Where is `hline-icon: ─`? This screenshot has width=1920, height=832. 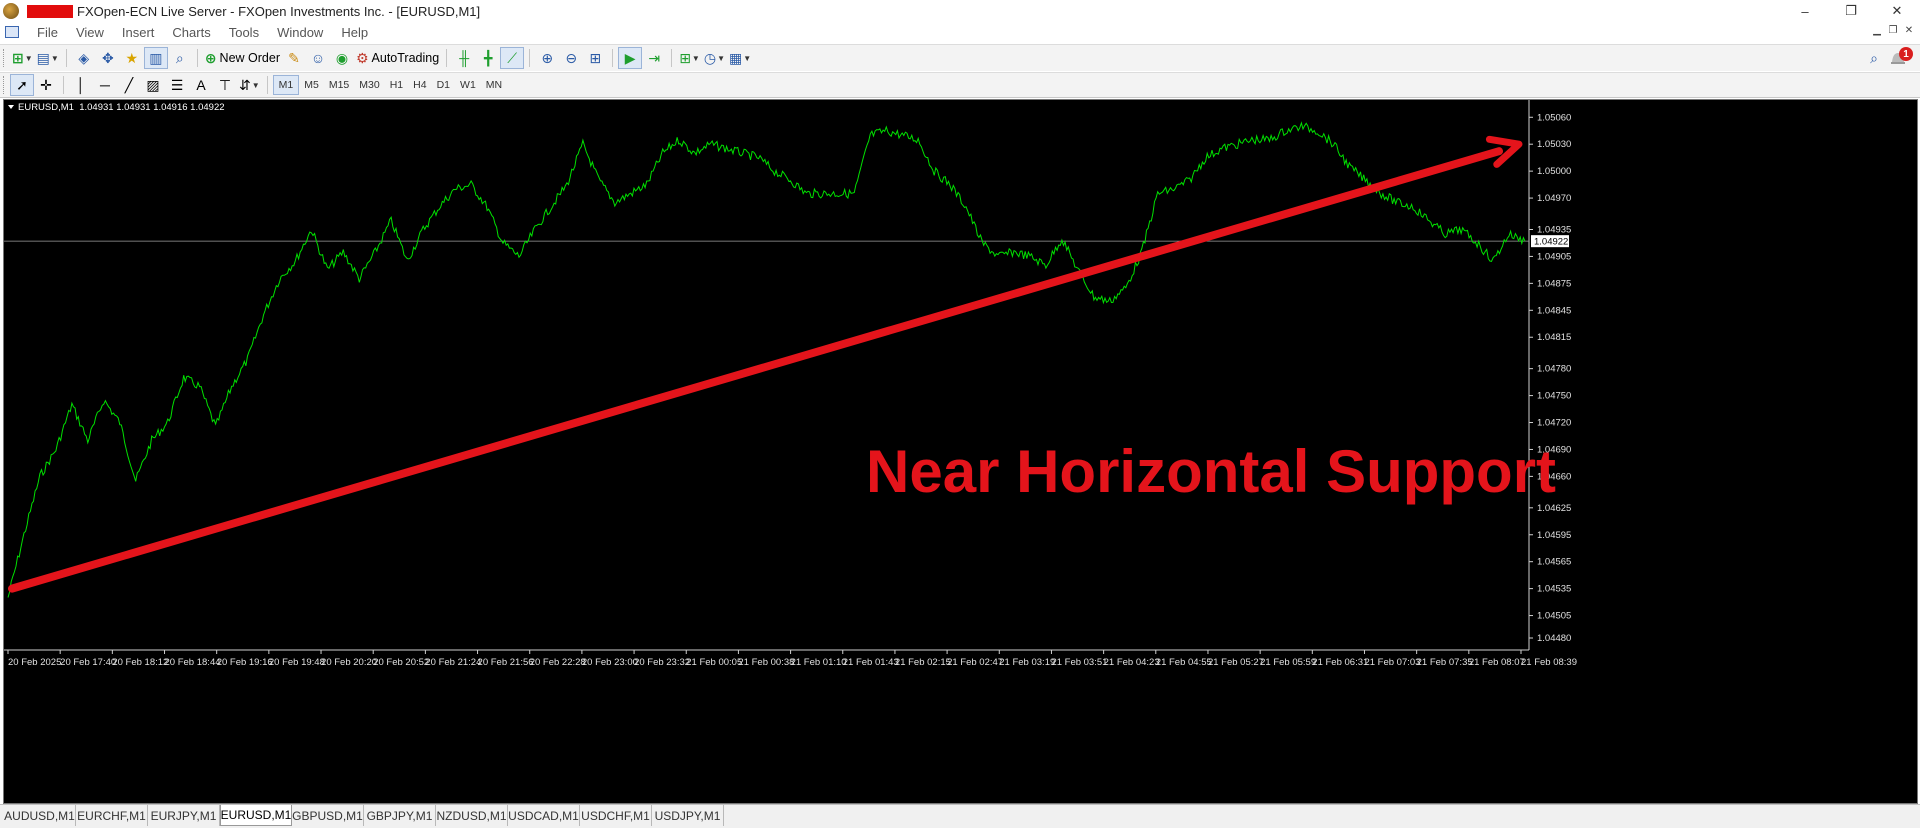 hline-icon: ─ is located at coordinates (105, 85).